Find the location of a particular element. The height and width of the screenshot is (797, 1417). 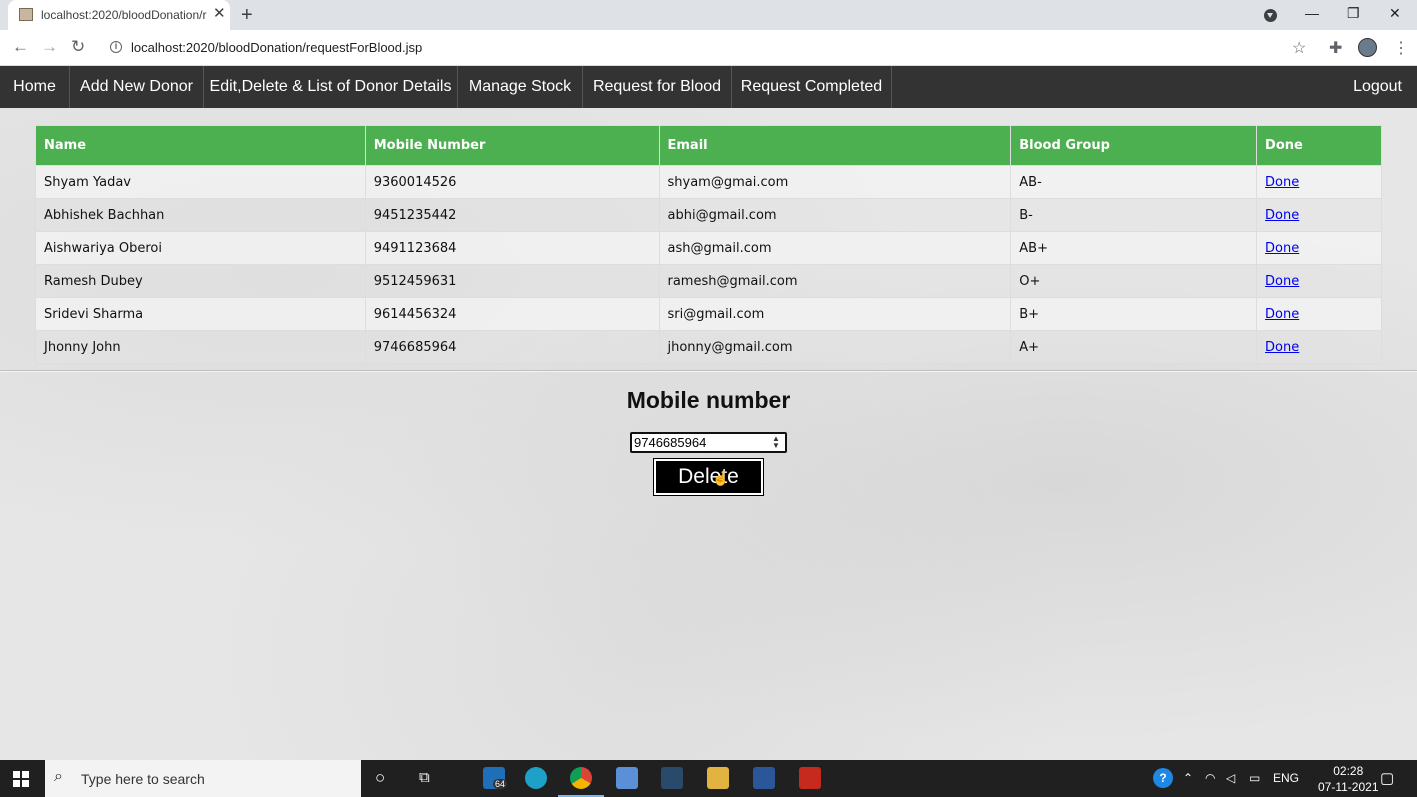

file-explorer-icon is located at coordinates (718, 778).